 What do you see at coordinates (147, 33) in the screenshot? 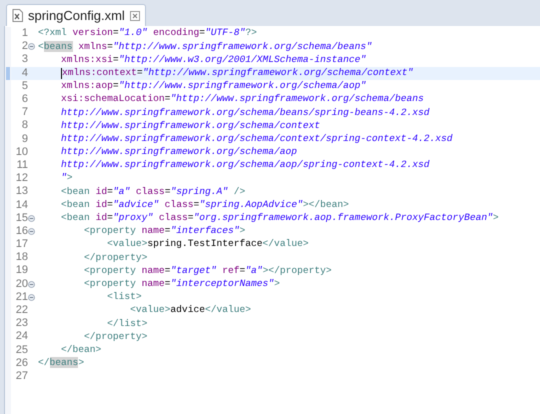
I see `code-line: <?xml version="1.0" encoding="UTF-8"?>` at bounding box center [147, 33].